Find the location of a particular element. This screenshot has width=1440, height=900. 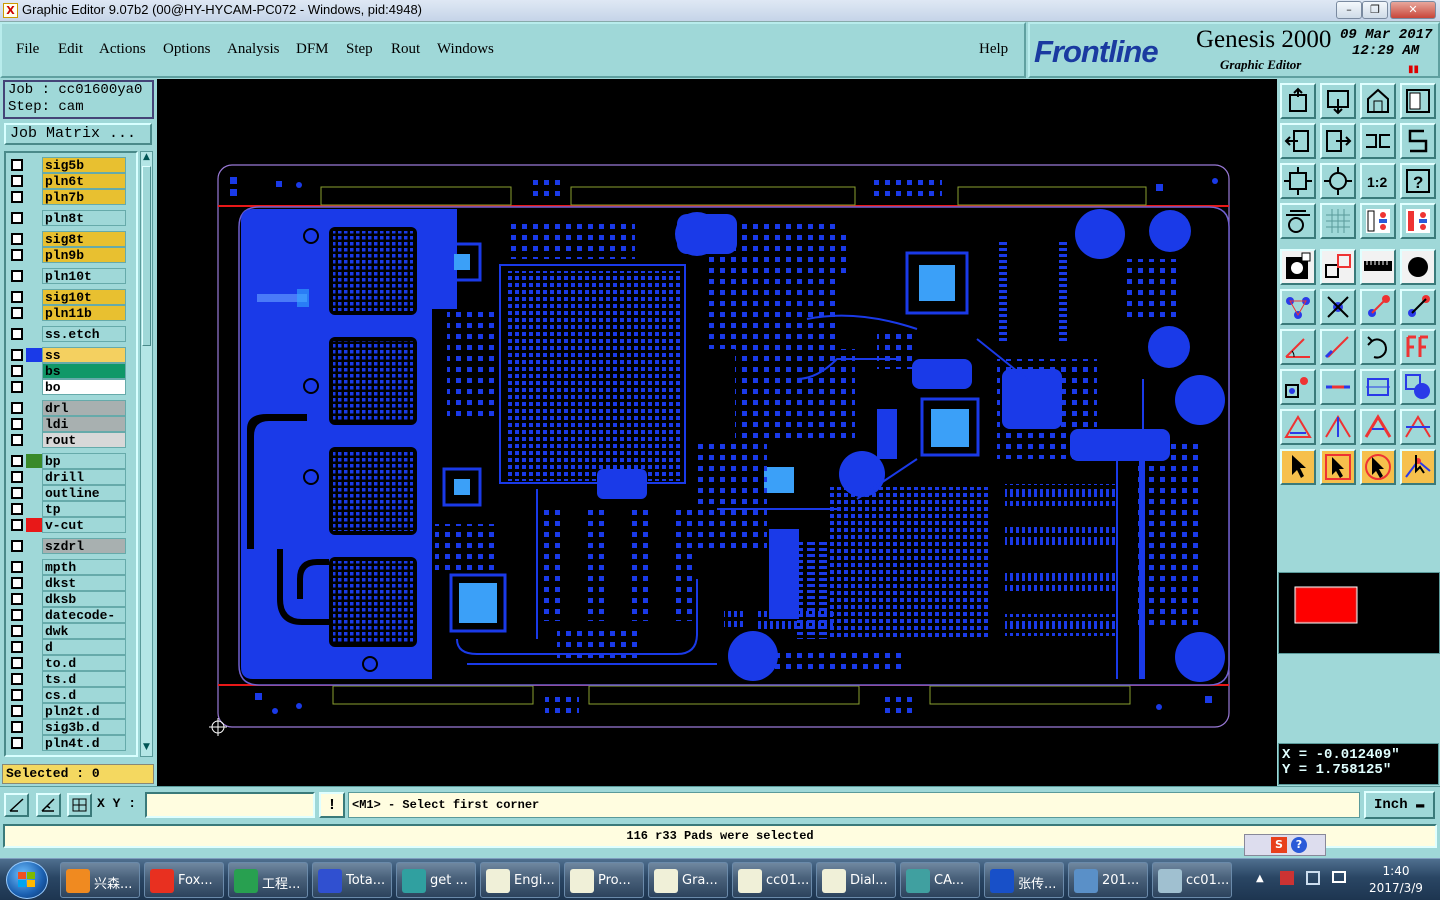

pan-icon is located at coordinates (1378, 141).